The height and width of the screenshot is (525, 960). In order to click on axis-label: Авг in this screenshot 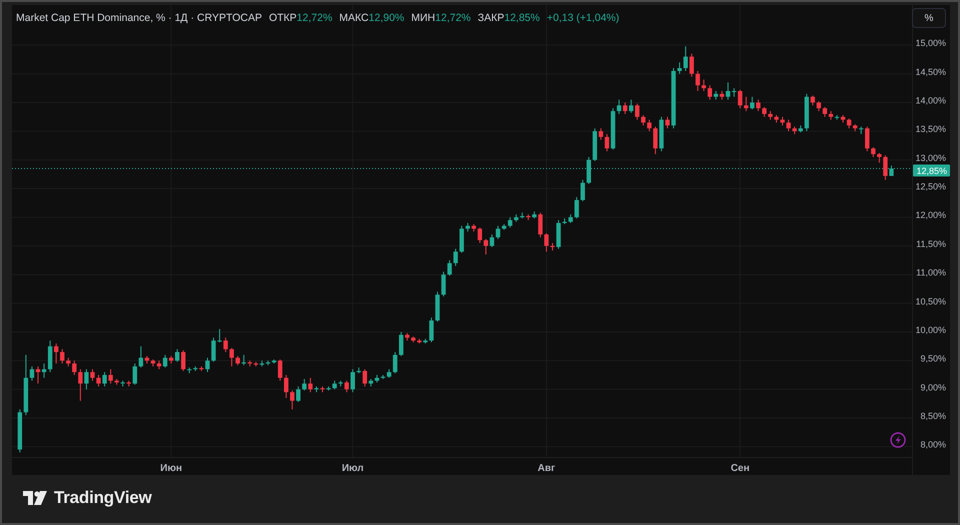, I will do `click(547, 468)`.